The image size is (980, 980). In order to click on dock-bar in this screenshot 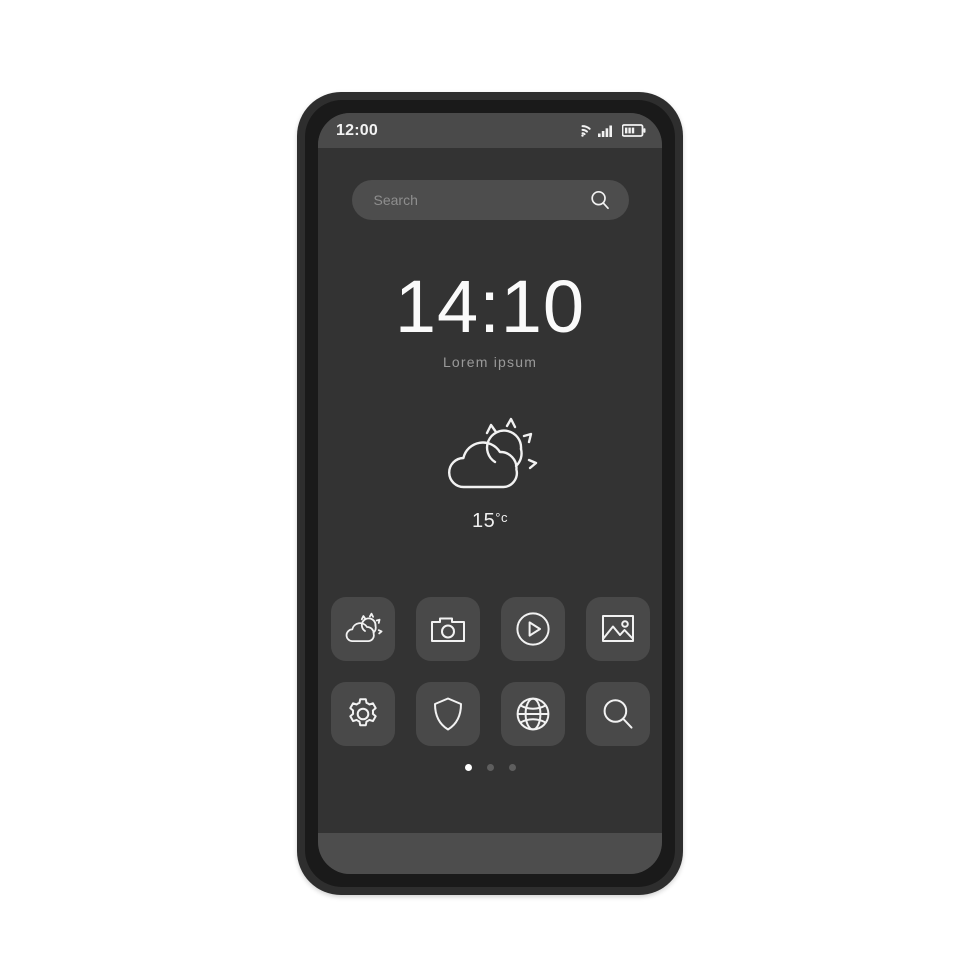, I will do `click(490, 853)`.